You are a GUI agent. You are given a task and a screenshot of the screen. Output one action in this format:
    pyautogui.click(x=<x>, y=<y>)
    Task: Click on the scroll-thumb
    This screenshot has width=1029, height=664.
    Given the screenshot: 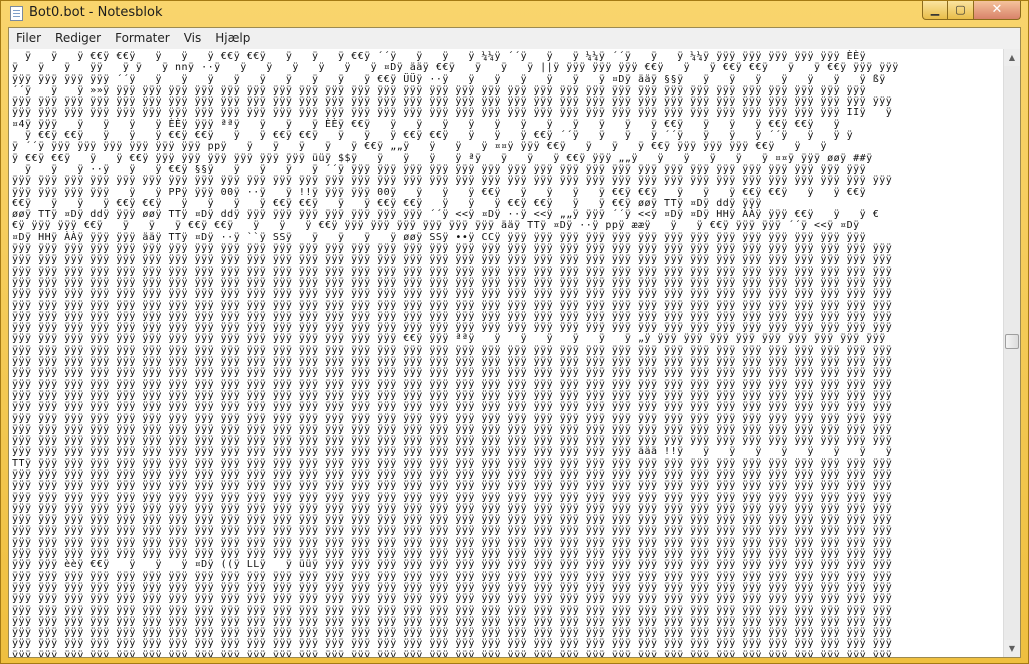 What is the action you would take?
    pyautogui.click(x=1012, y=341)
    